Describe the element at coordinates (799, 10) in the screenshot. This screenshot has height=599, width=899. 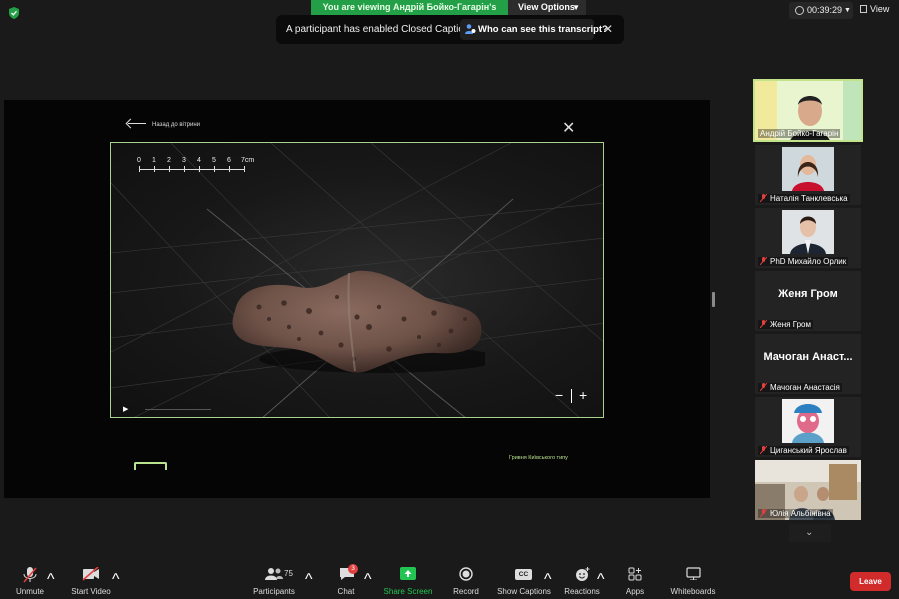
I see `clock-icon` at that location.